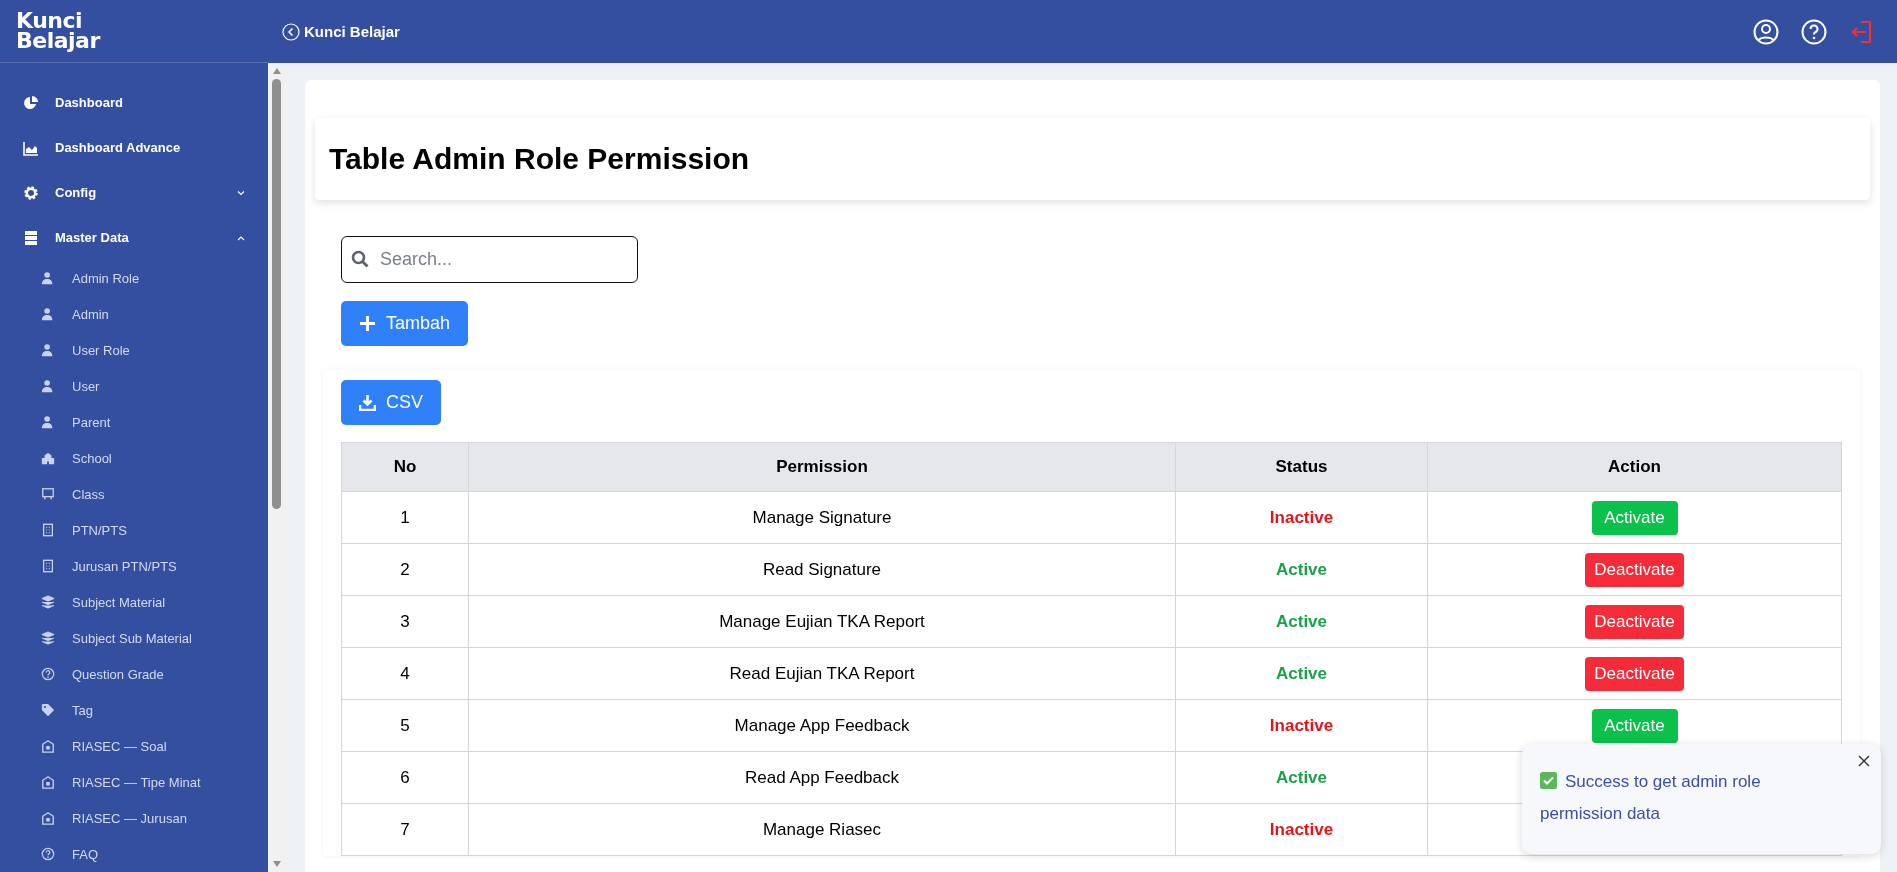 Image resolution: width=1897 pixels, height=872 pixels. I want to click on sidebar-subitem: PTN/PTS, so click(134, 530).